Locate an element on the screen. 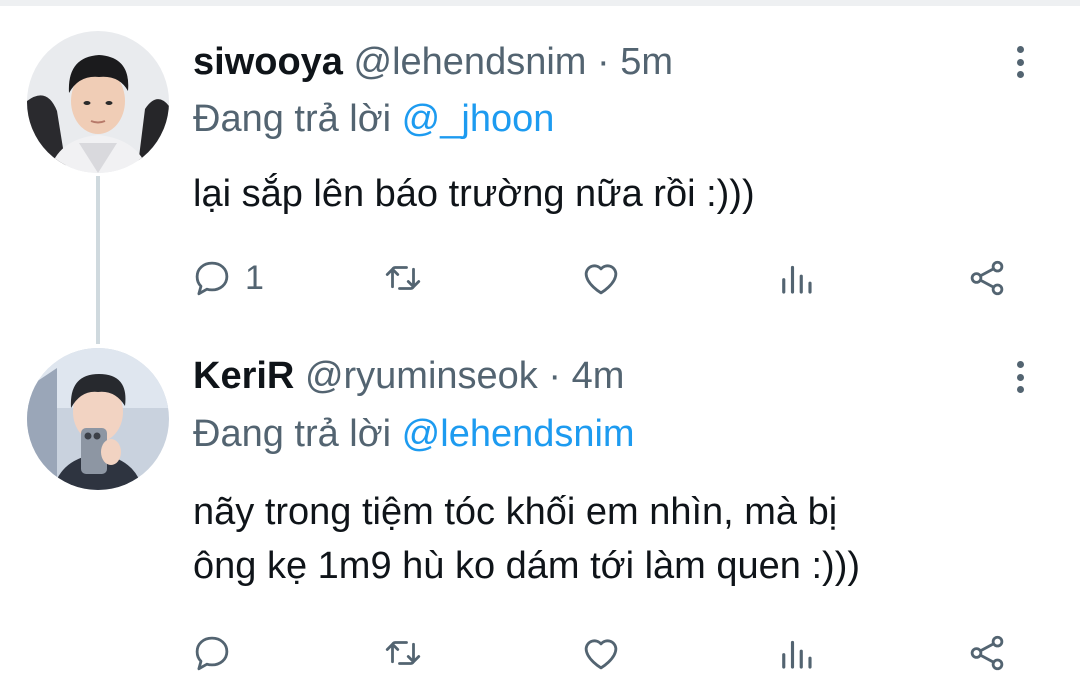  reply-button is located at coordinates (218, 653).